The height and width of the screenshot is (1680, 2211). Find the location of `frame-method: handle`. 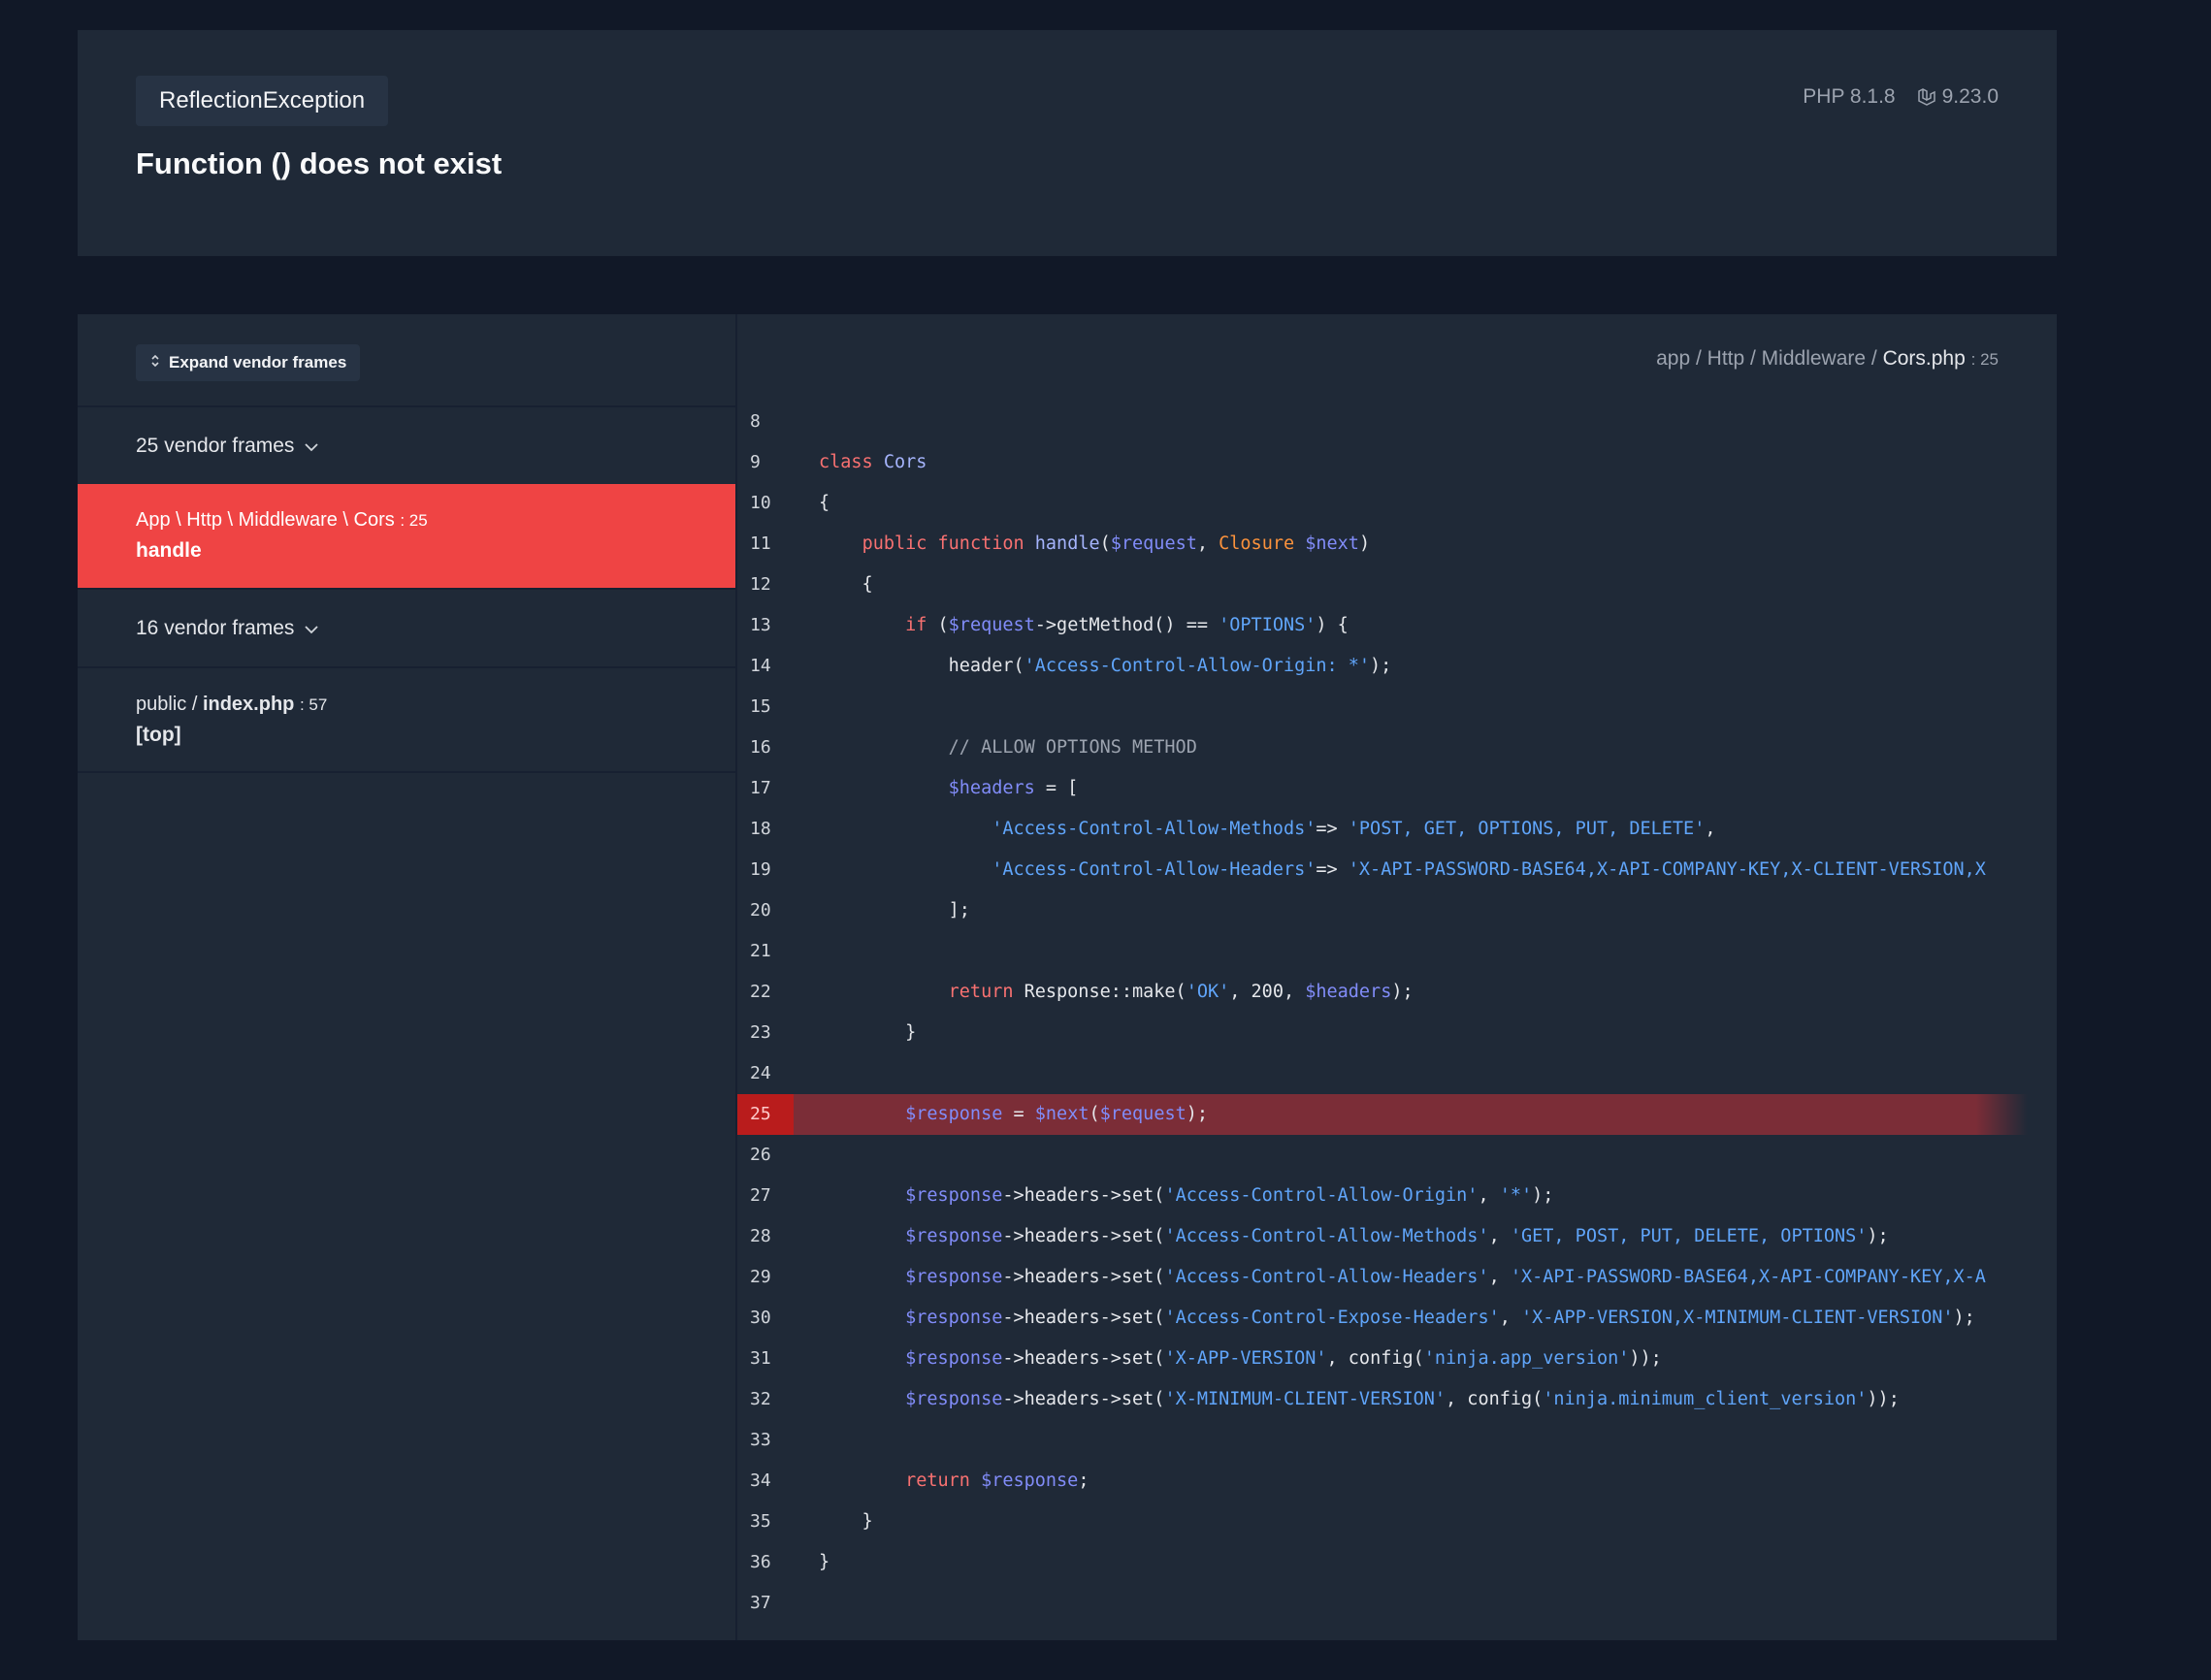

frame-method: handle is located at coordinates (169, 550).